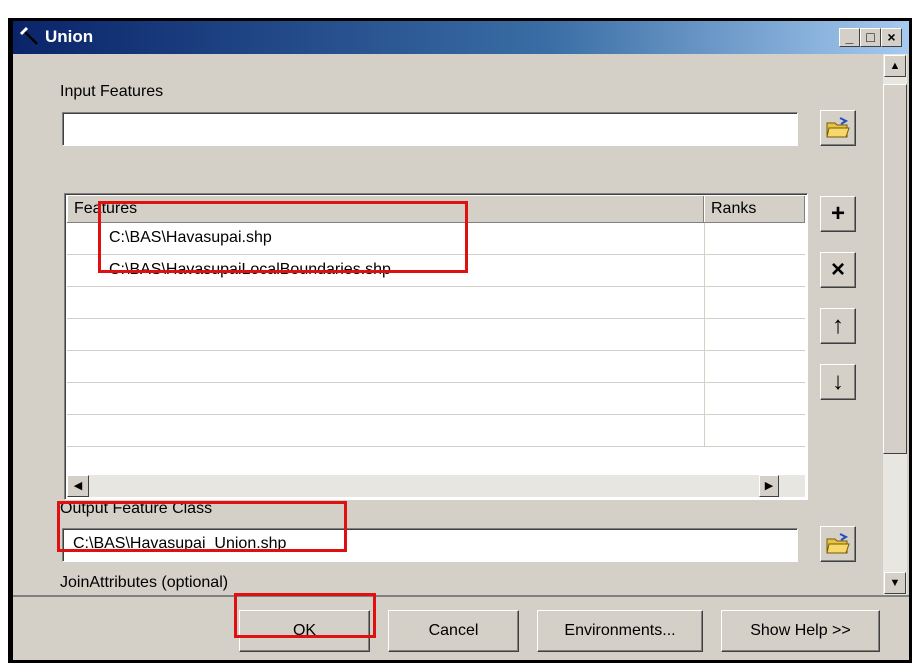 The height and width of the screenshot is (667, 914). I want to click on scroll-up-icon: ▲, so click(895, 66).